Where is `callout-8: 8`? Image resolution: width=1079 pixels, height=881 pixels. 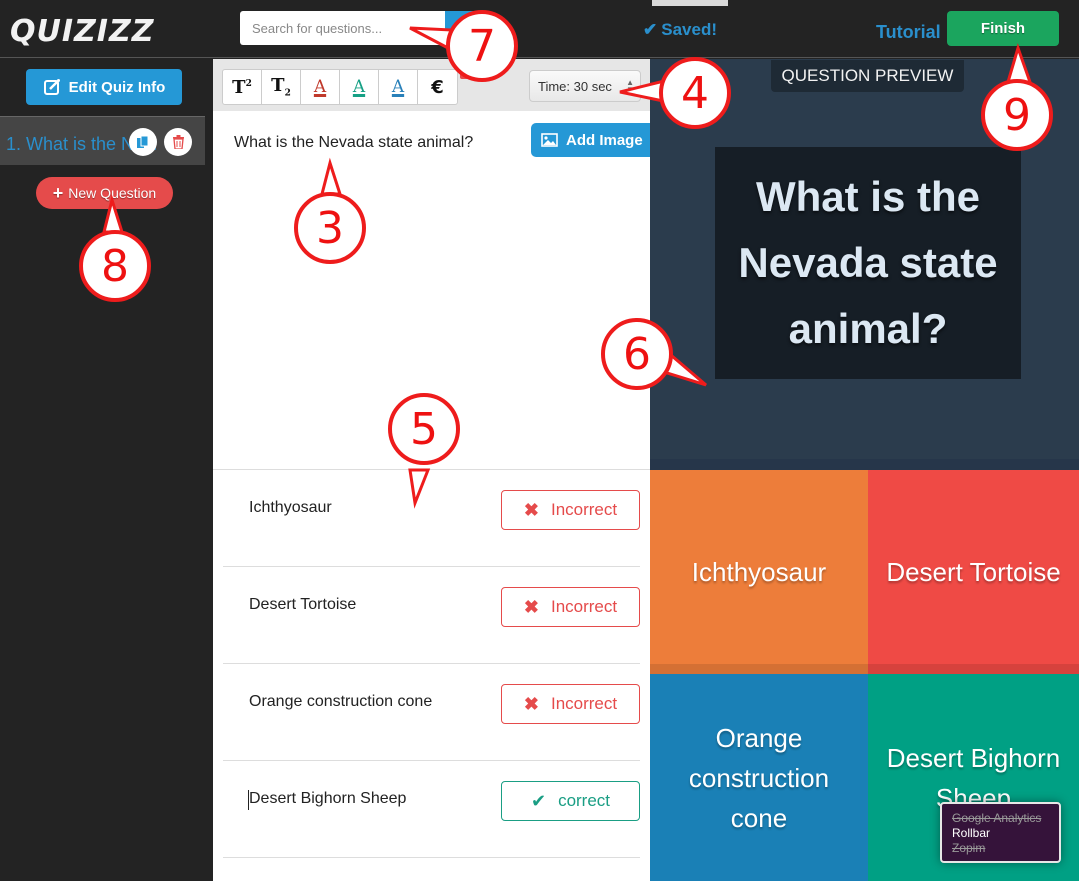 callout-8: 8 is located at coordinates (115, 266).